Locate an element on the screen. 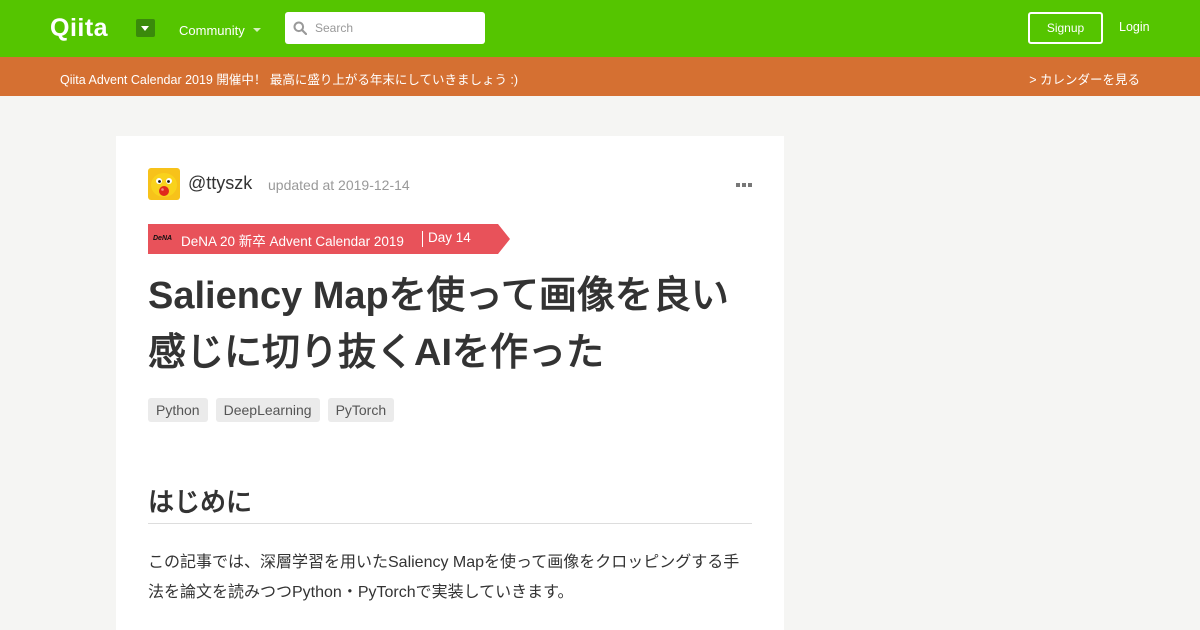  search-box is located at coordinates (385, 28).